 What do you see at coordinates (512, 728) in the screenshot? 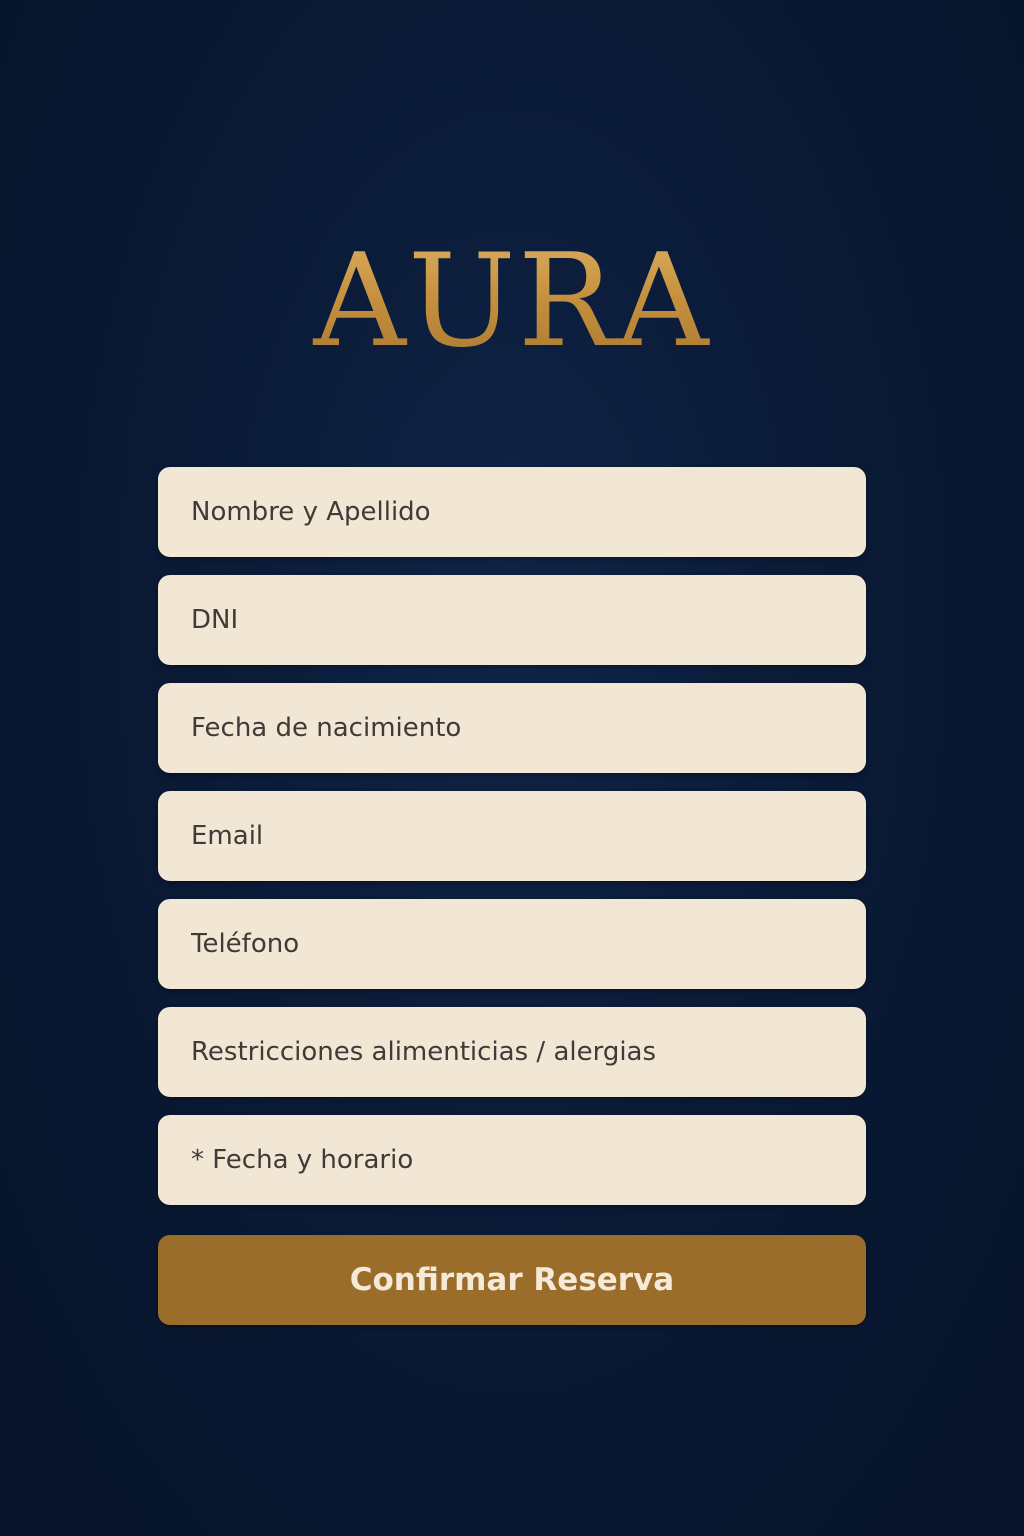
I see `birth-date-input` at bounding box center [512, 728].